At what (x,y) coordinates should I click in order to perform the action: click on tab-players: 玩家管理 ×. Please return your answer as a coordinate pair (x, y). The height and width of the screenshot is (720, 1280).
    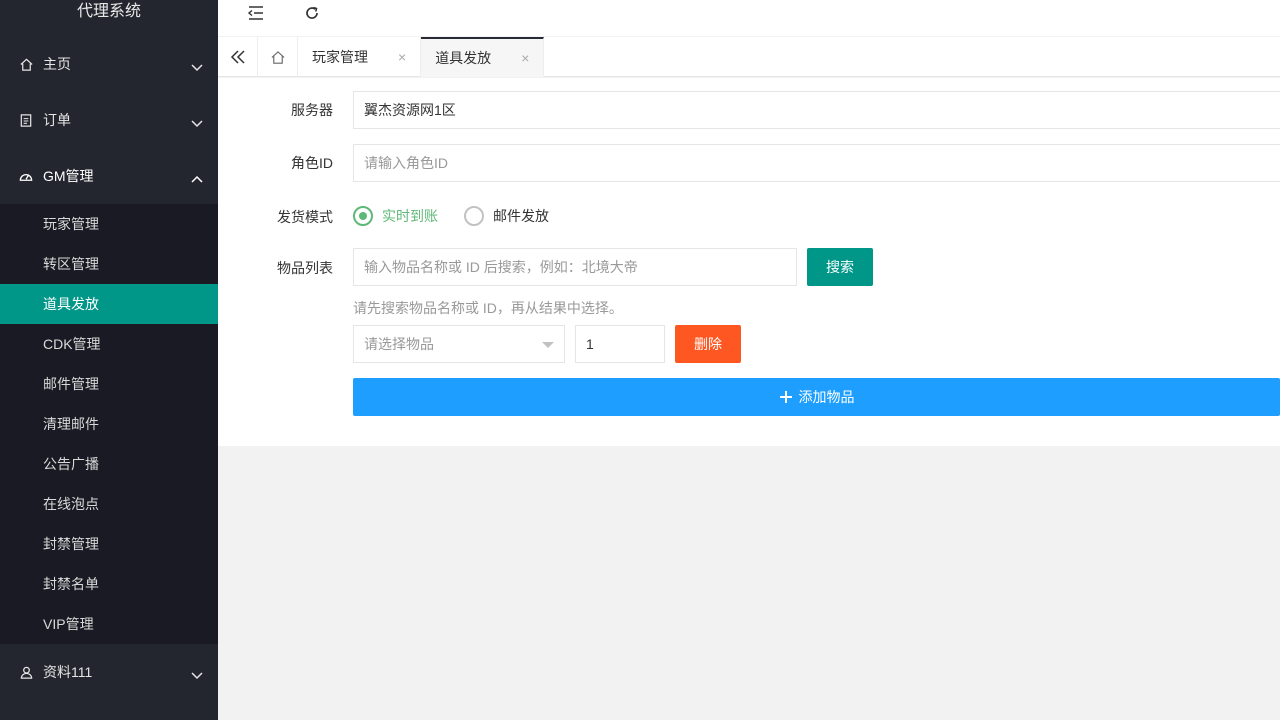
    Looking at the image, I should click on (360, 57).